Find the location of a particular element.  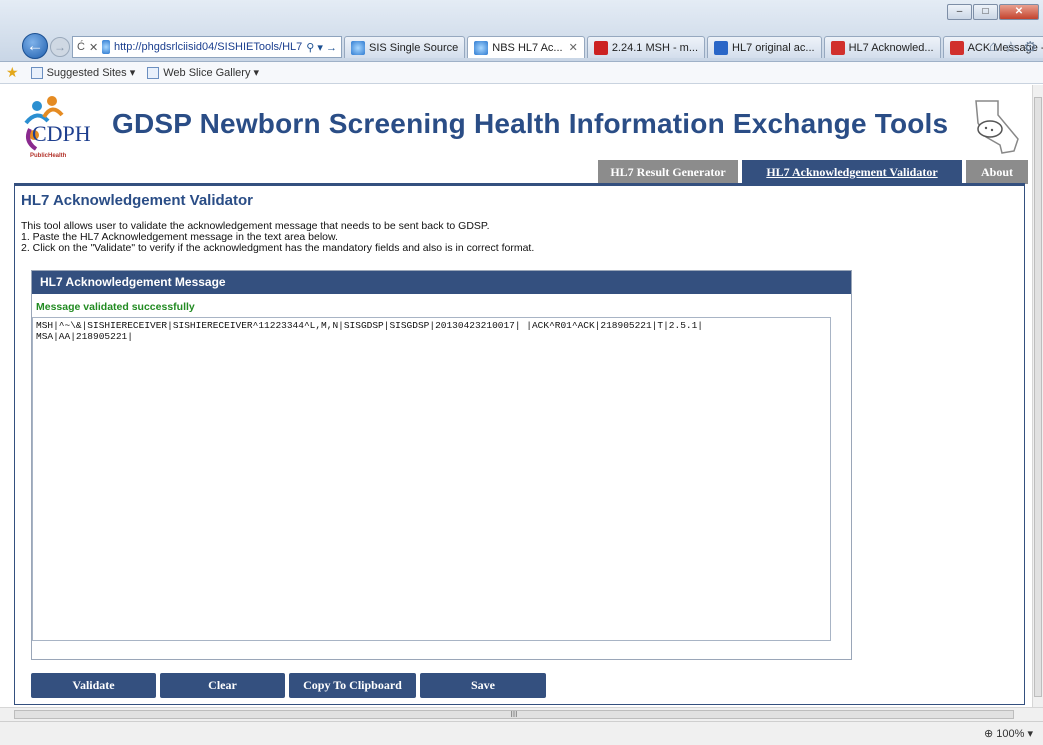

scrollbar-thumb: III is located at coordinates (514, 714).